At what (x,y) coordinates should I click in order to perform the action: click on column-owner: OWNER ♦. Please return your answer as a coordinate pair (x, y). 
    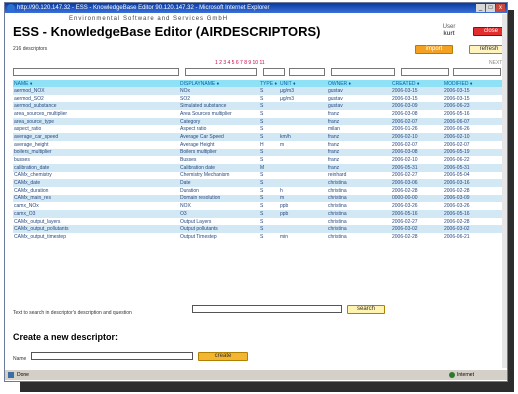
    Looking at the image, I should click on (359, 83).